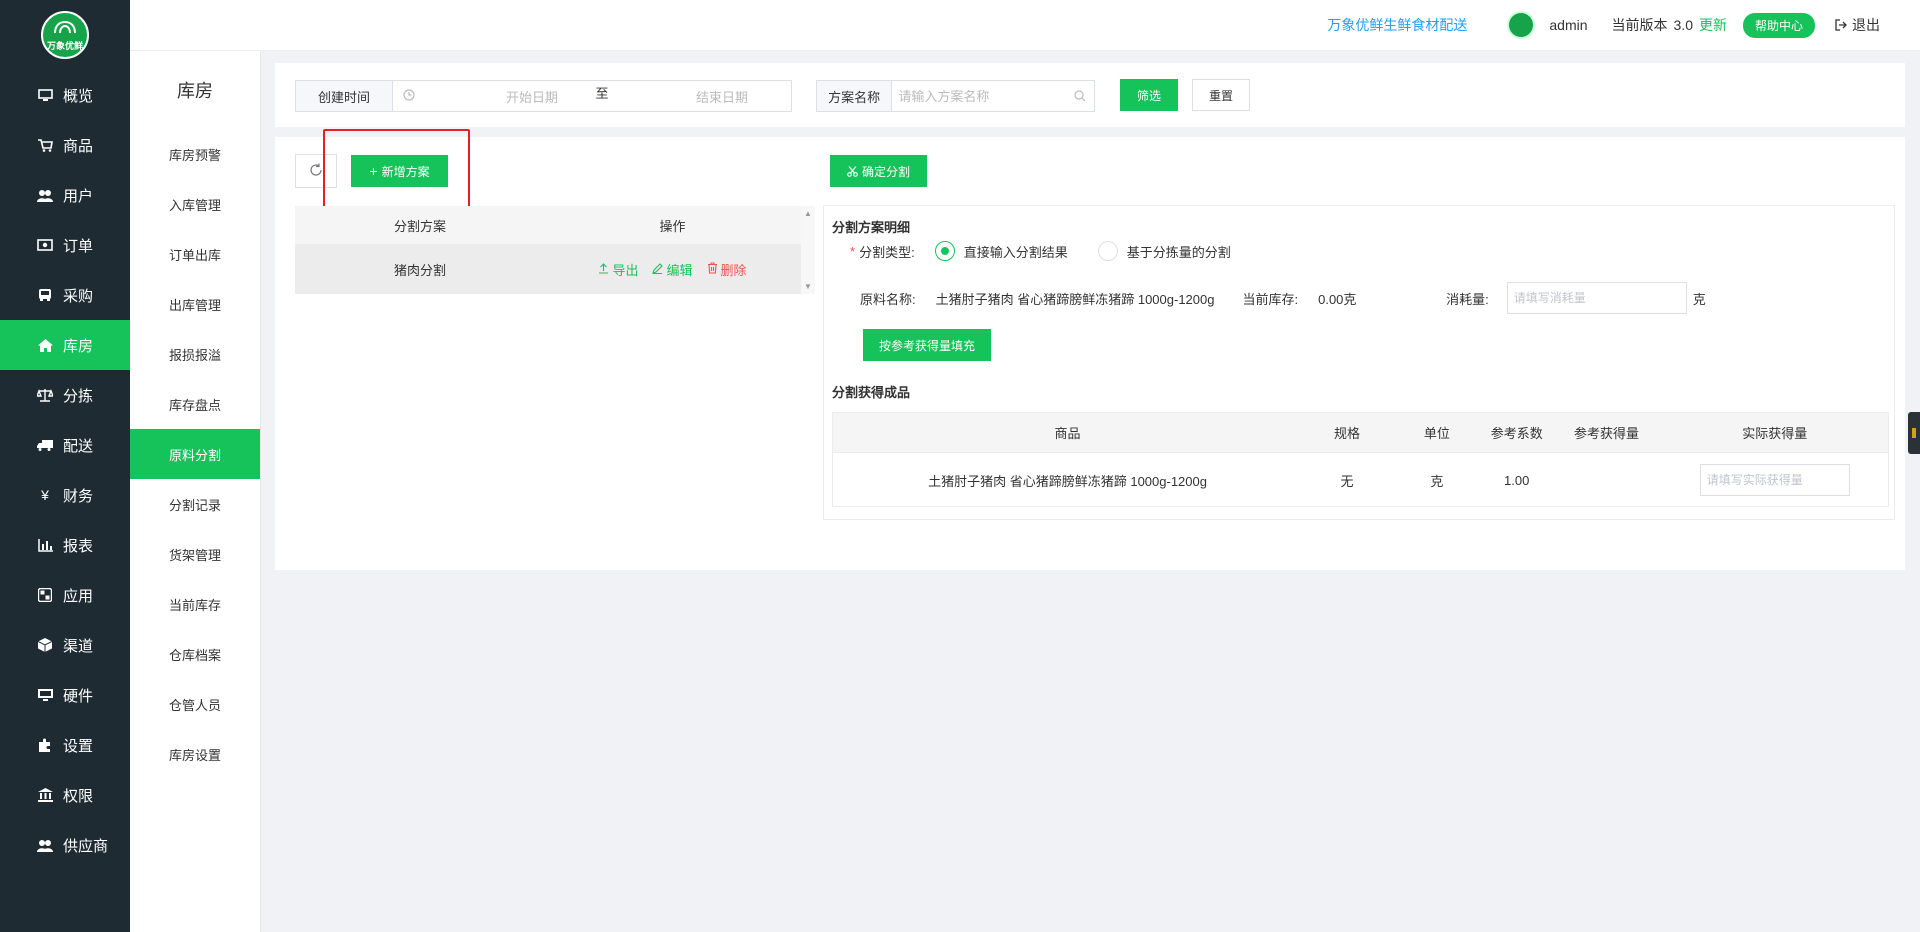 The width and height of the screenshot is (1920, 932). Describe the element at coordinates (195, 754) in the screenshot. I see `subnav-item-warehouse-settings: 库房设置` at that location.